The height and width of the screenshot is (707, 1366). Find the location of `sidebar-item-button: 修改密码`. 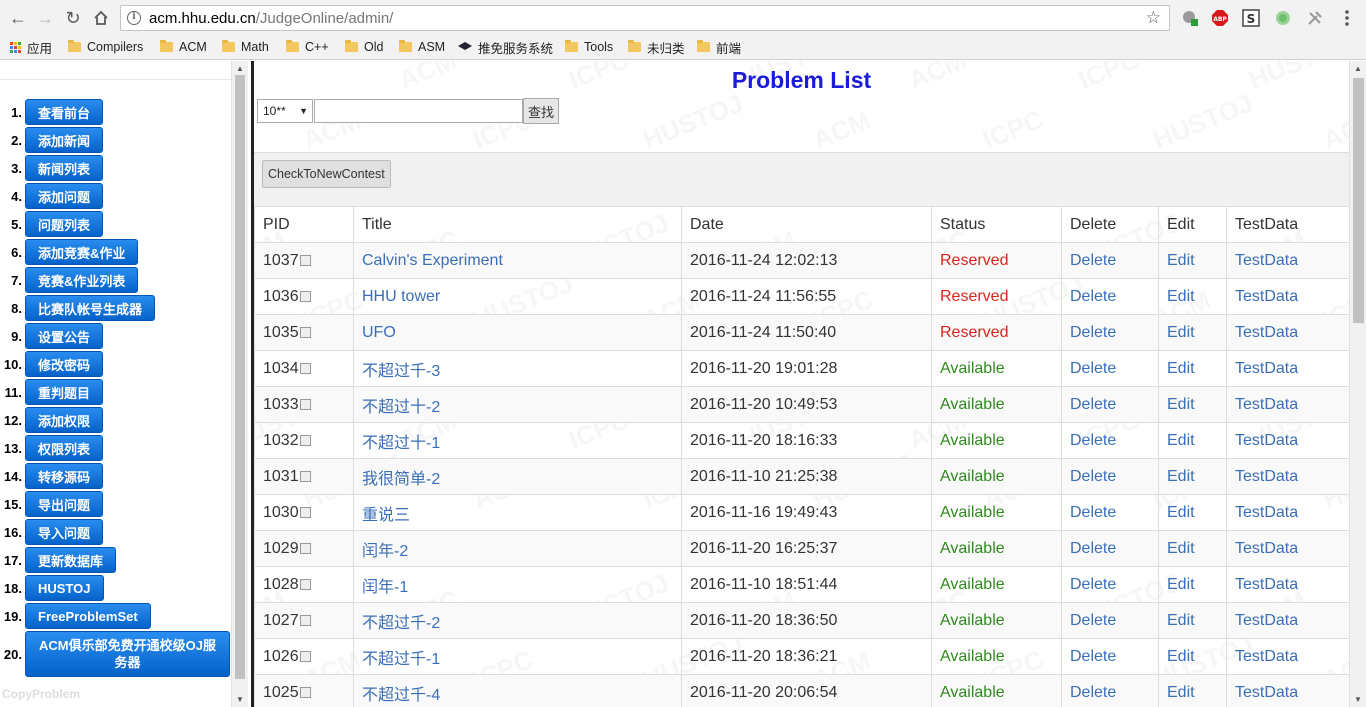

sidebar-item-button: 修改密码 is located at coordinates (64, 364).